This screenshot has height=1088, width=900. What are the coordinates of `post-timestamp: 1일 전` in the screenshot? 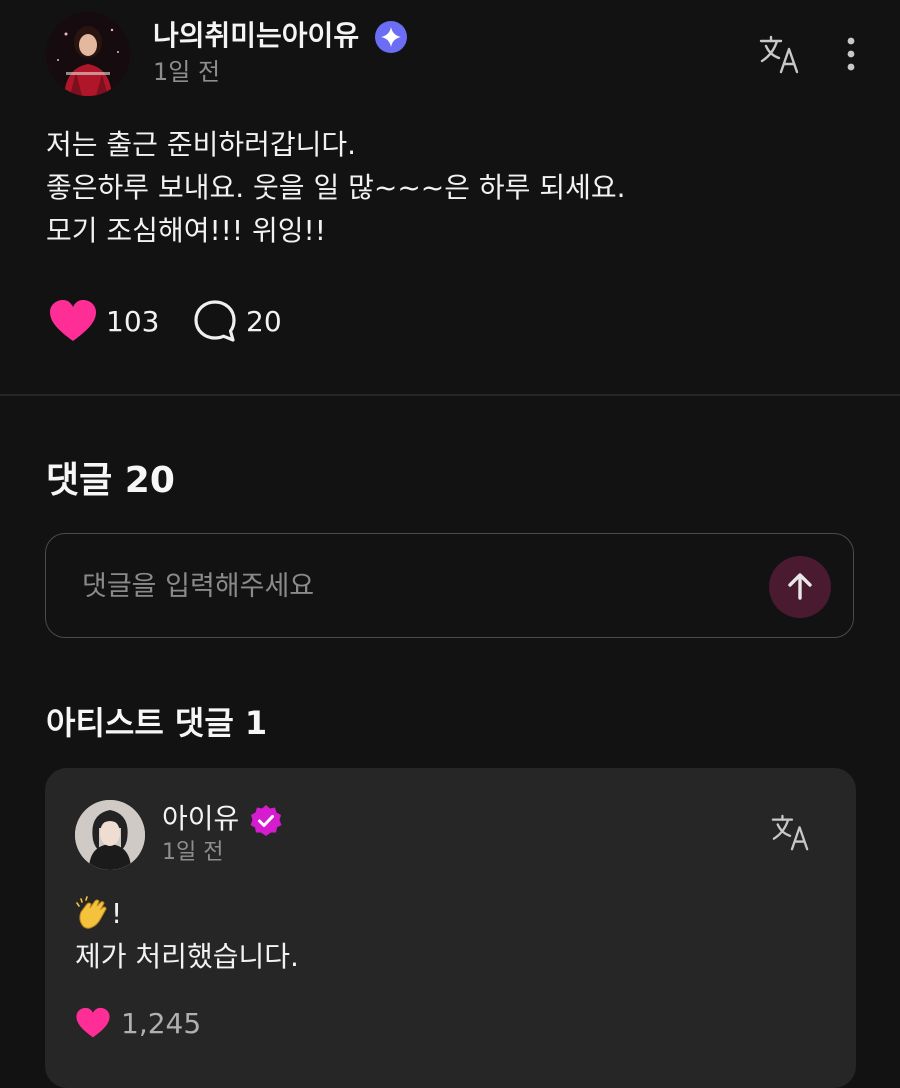 It's located at (187, 72).